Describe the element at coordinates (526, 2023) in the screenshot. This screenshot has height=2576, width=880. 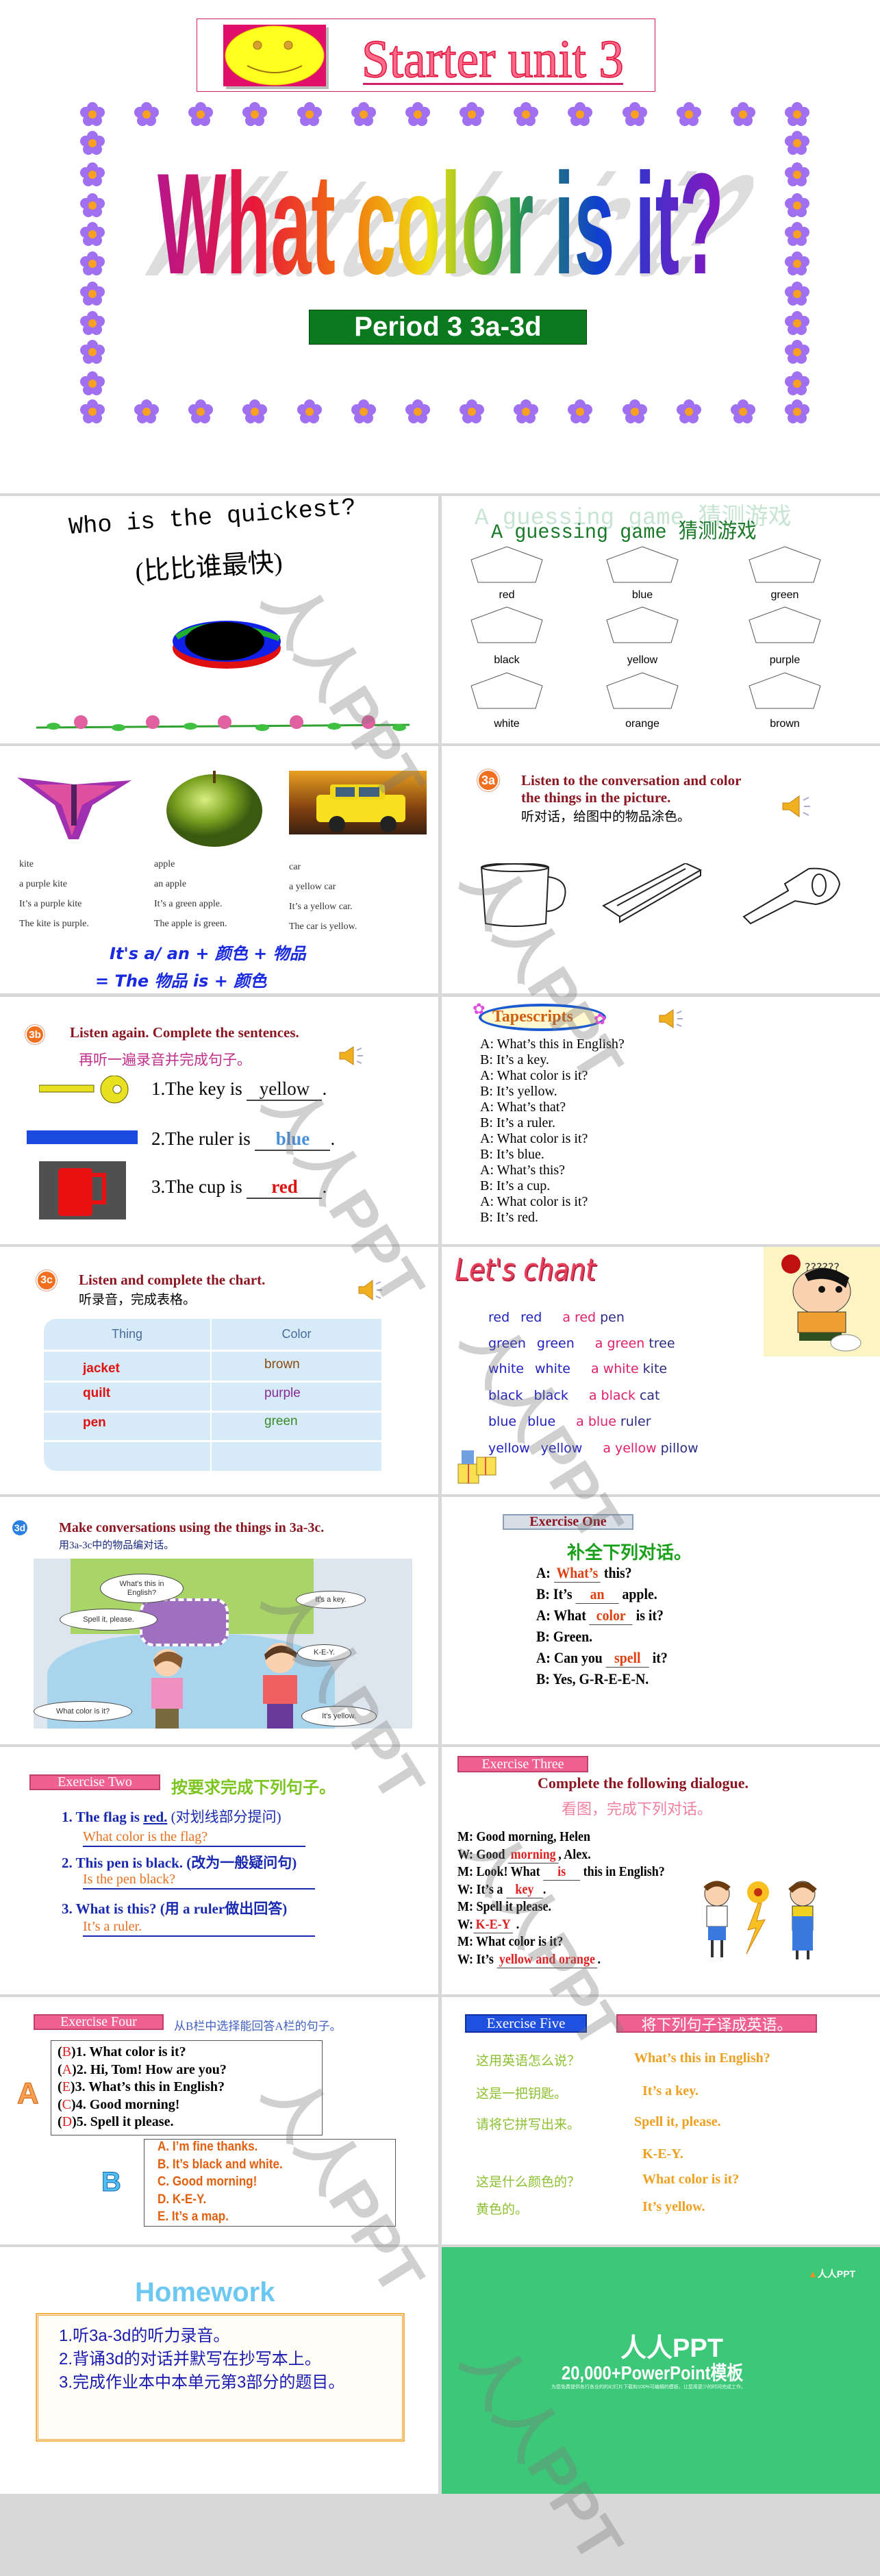
I see `exercise-five-label: Exercise Five` at that location.